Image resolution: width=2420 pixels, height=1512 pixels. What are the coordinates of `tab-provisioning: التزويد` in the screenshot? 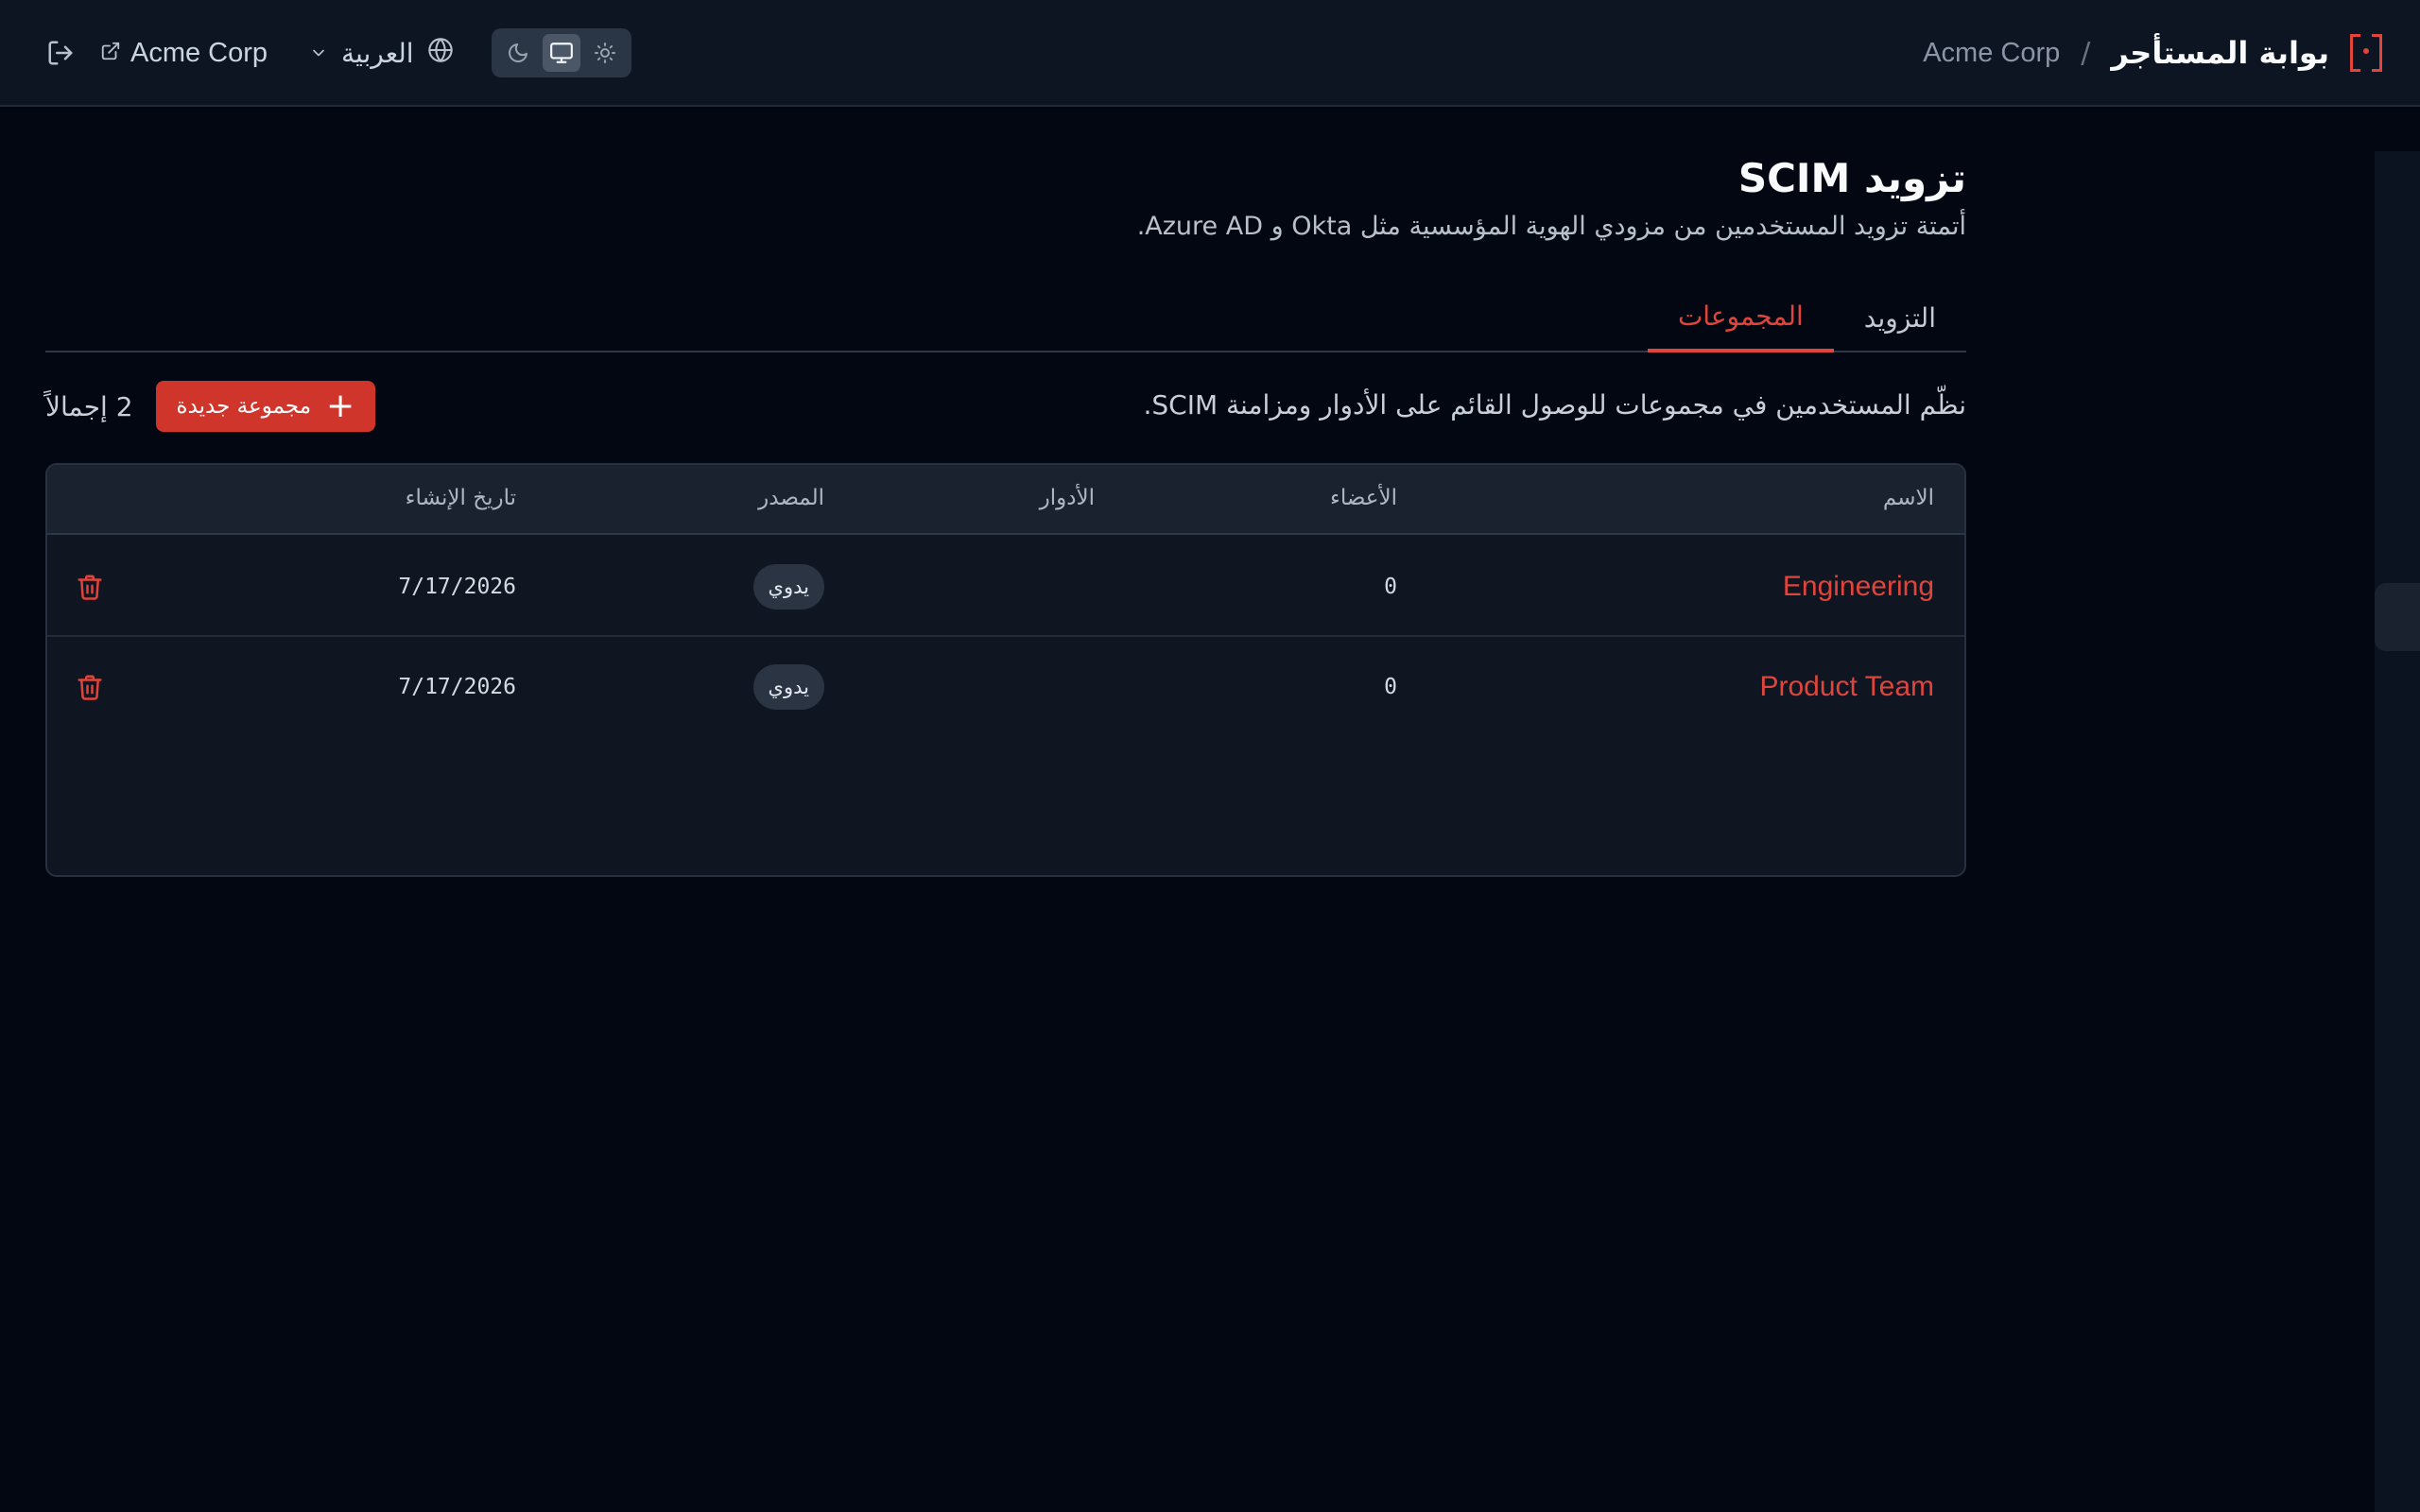 It's located at (1900, 318).